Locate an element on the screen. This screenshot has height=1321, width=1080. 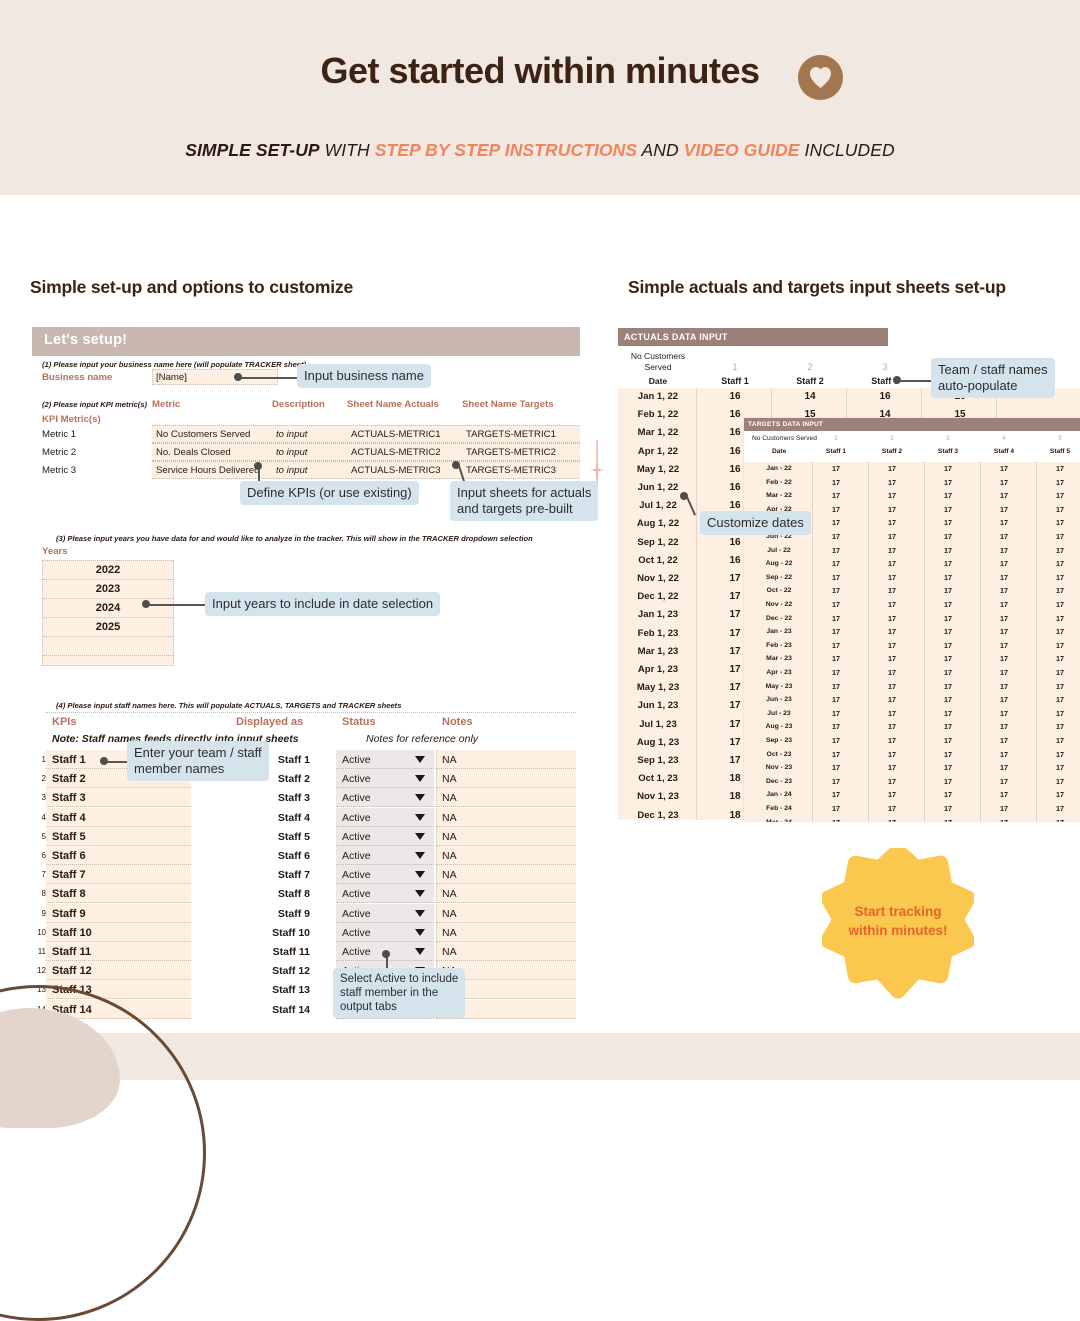
year-cell-2: 2024 is located at coordinates (108, 608).